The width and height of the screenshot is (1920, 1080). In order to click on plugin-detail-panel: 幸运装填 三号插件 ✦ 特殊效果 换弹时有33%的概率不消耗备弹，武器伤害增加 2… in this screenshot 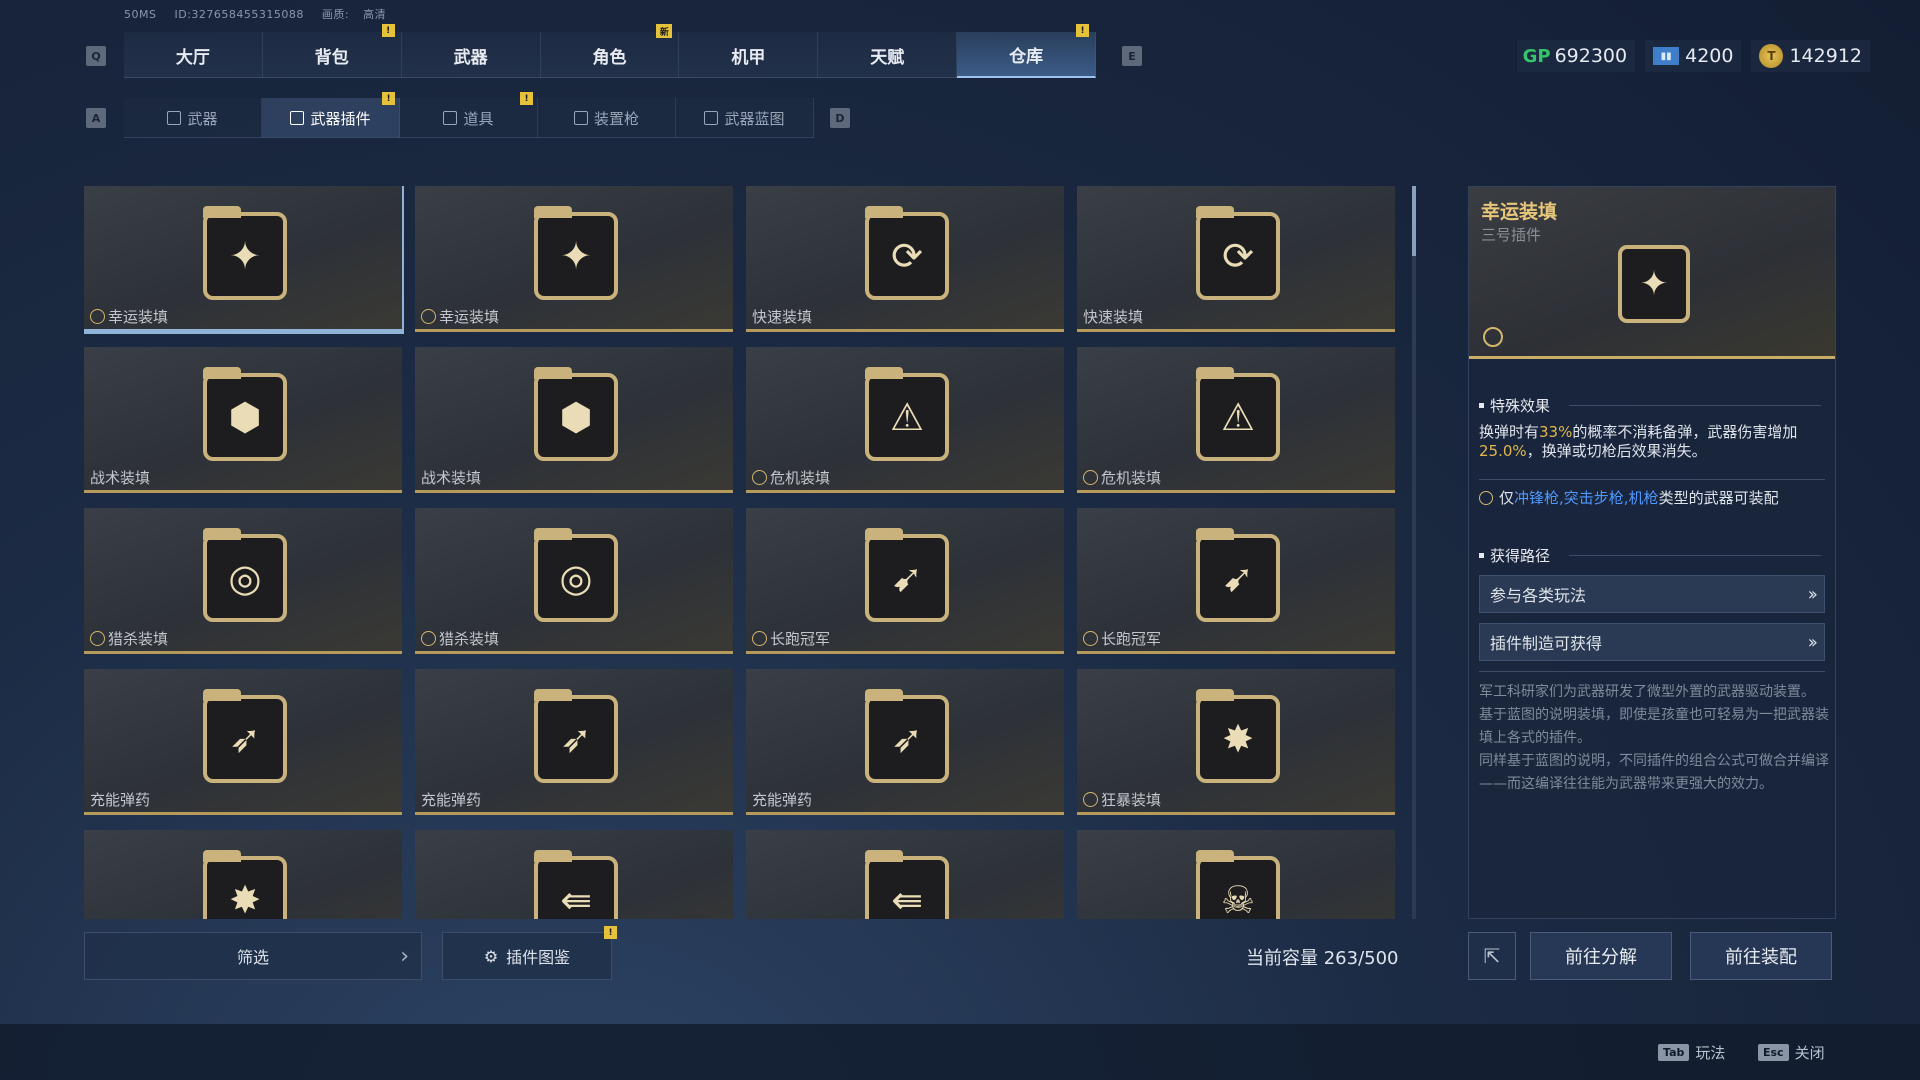, I will do `click(1652, 552)`.